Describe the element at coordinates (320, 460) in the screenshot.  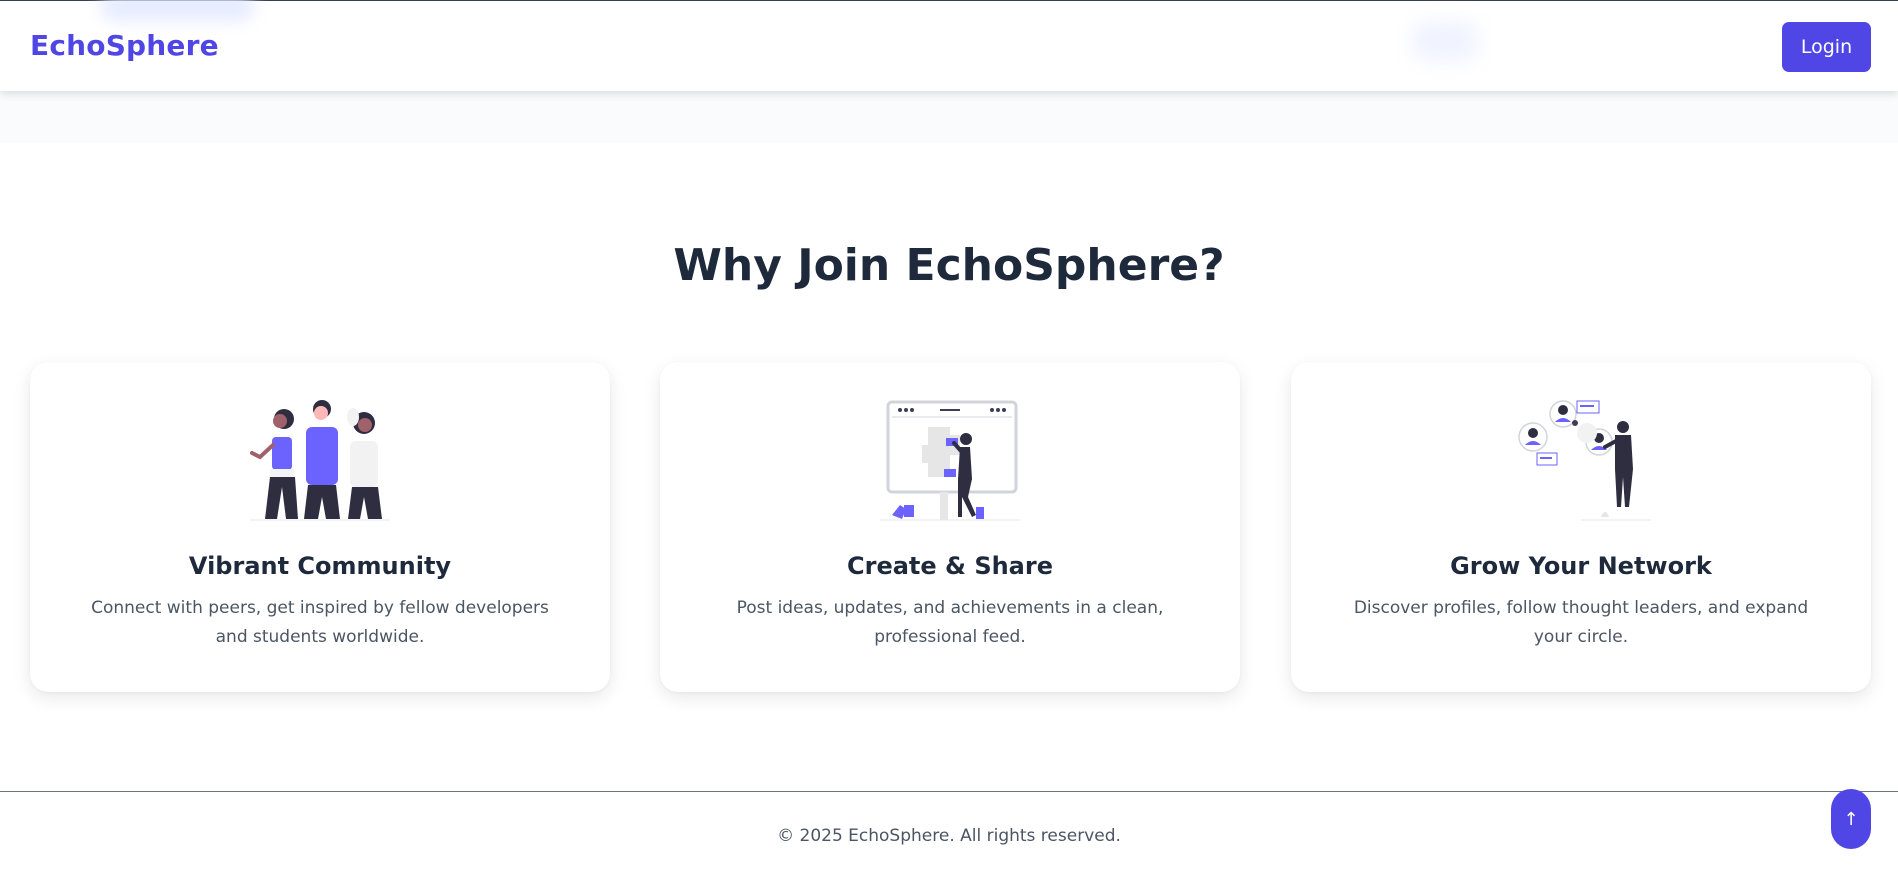
I see `community-people-illustration` at that location.